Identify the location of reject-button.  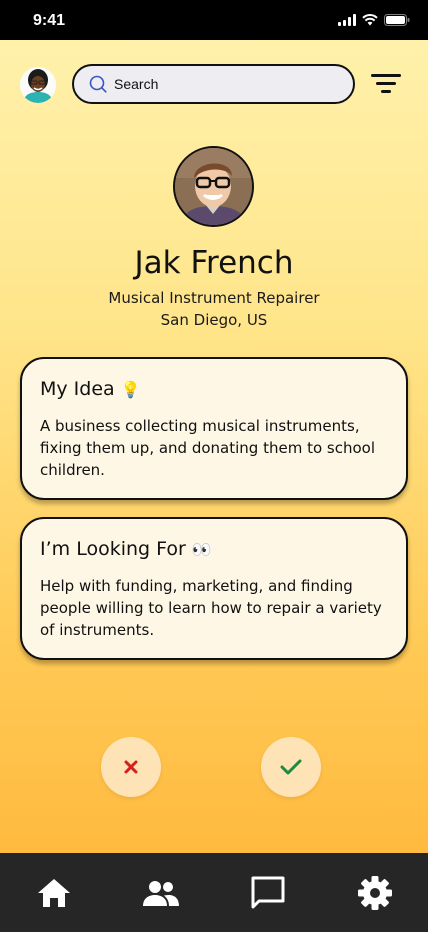
(131, 767).